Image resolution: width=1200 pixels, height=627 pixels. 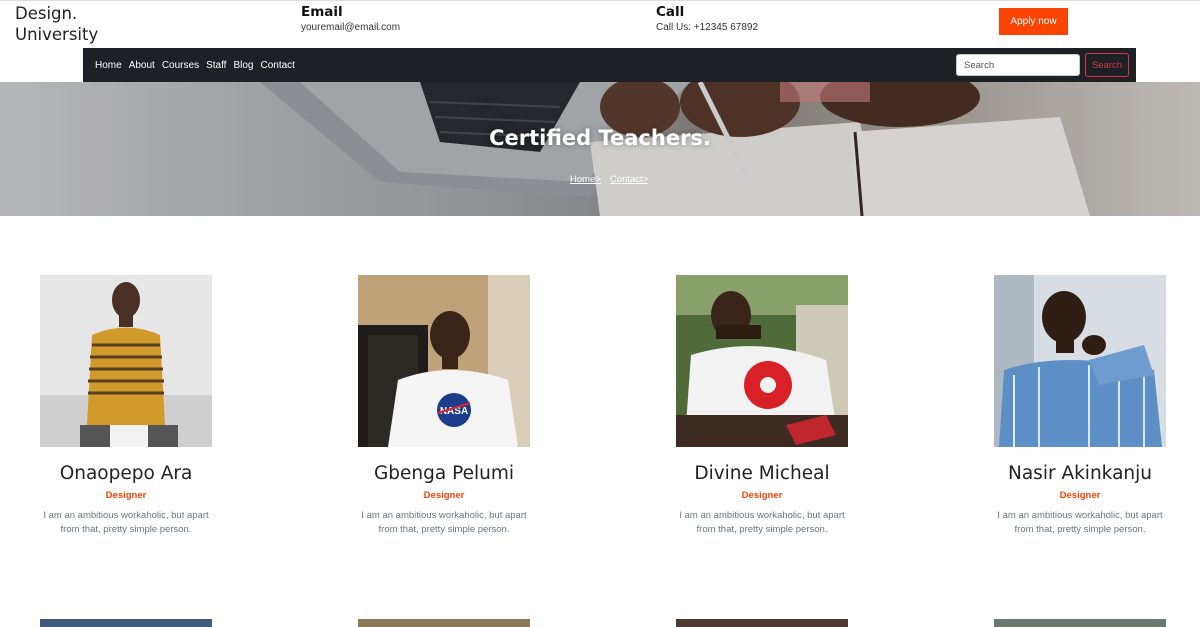 I want to click on call-label: Call, so click(x=670, y=12).